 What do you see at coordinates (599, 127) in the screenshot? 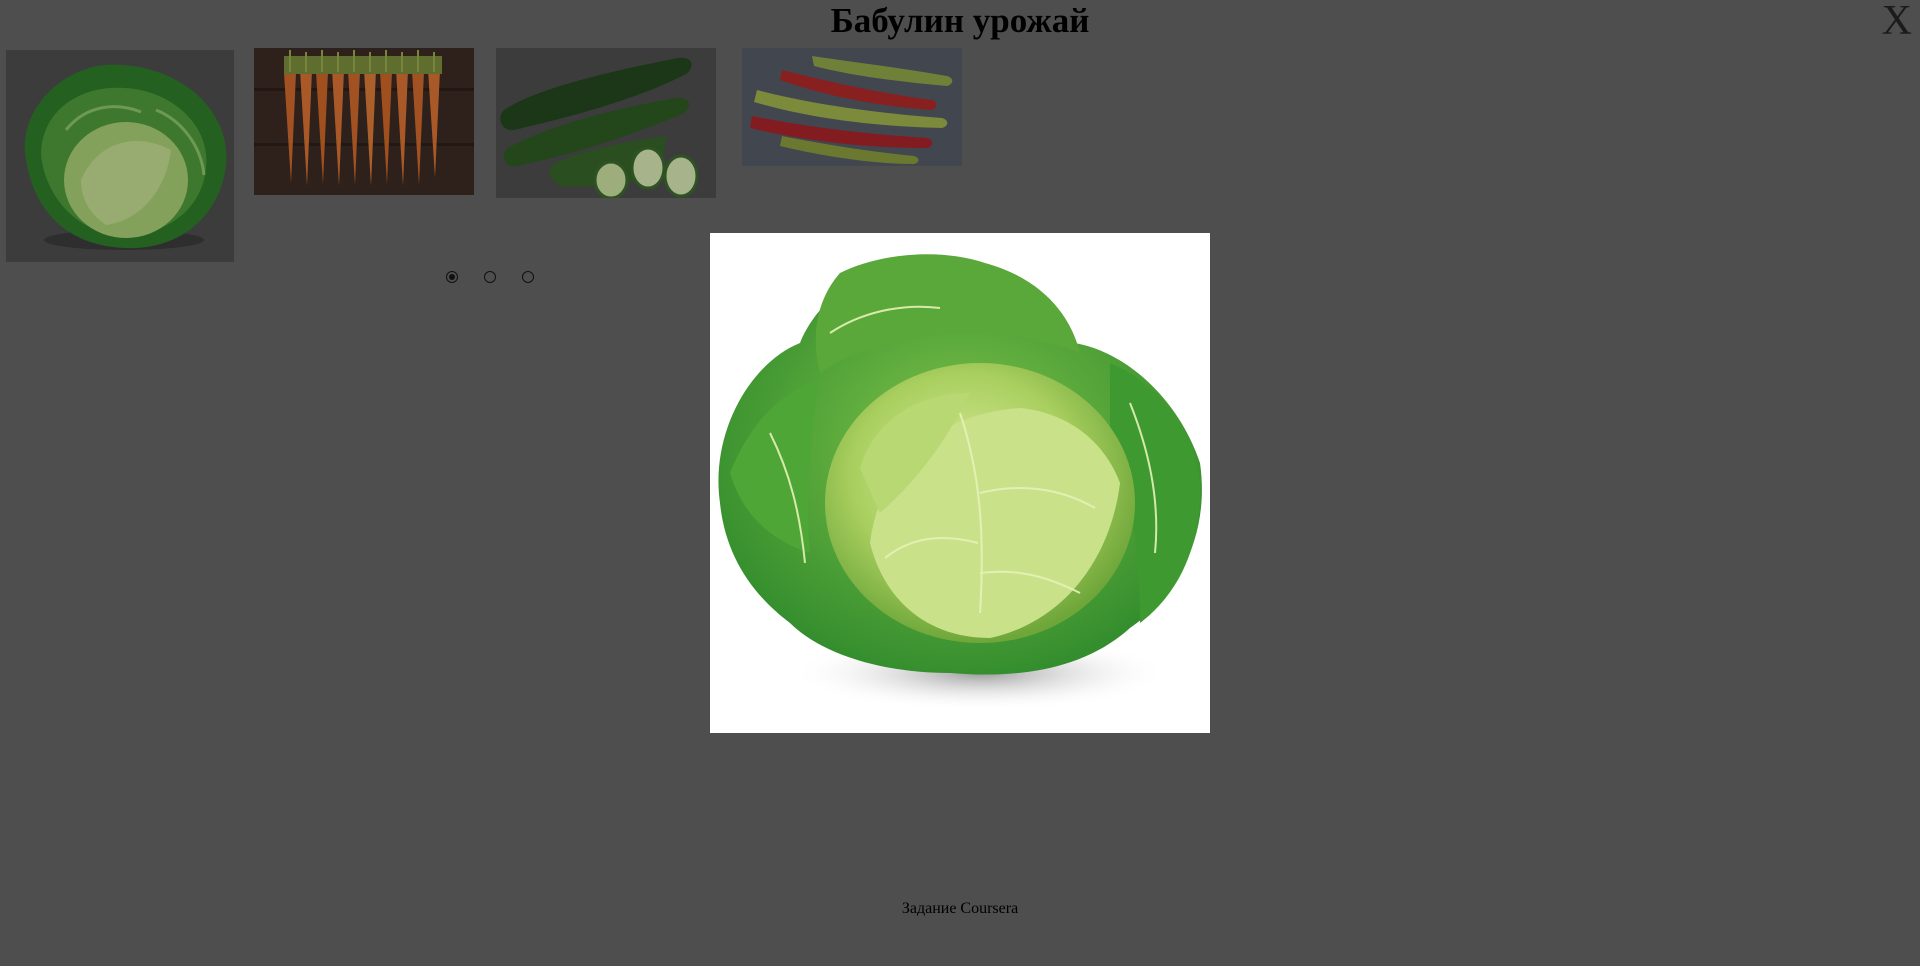
I see `cucumbers-image` at bounding box center [599, 127].